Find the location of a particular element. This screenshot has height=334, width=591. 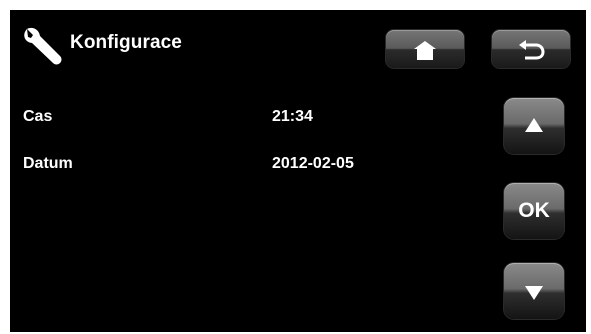

back-button is located at coordinates (531, 49).